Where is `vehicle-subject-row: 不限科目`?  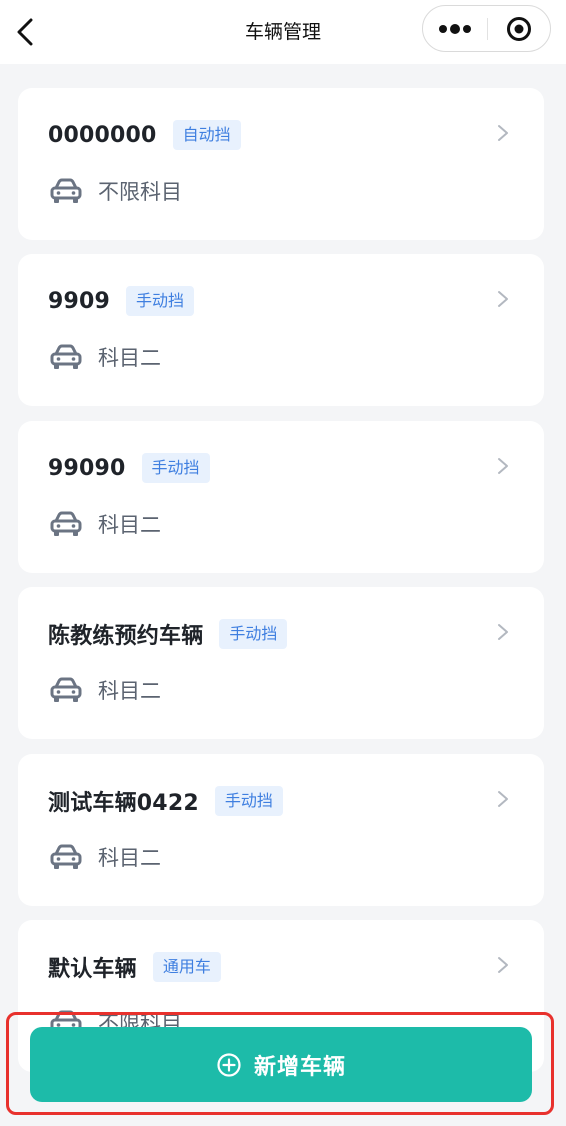
vehicle-subject-row: 不限科目 is located at coordinates (116, 191).